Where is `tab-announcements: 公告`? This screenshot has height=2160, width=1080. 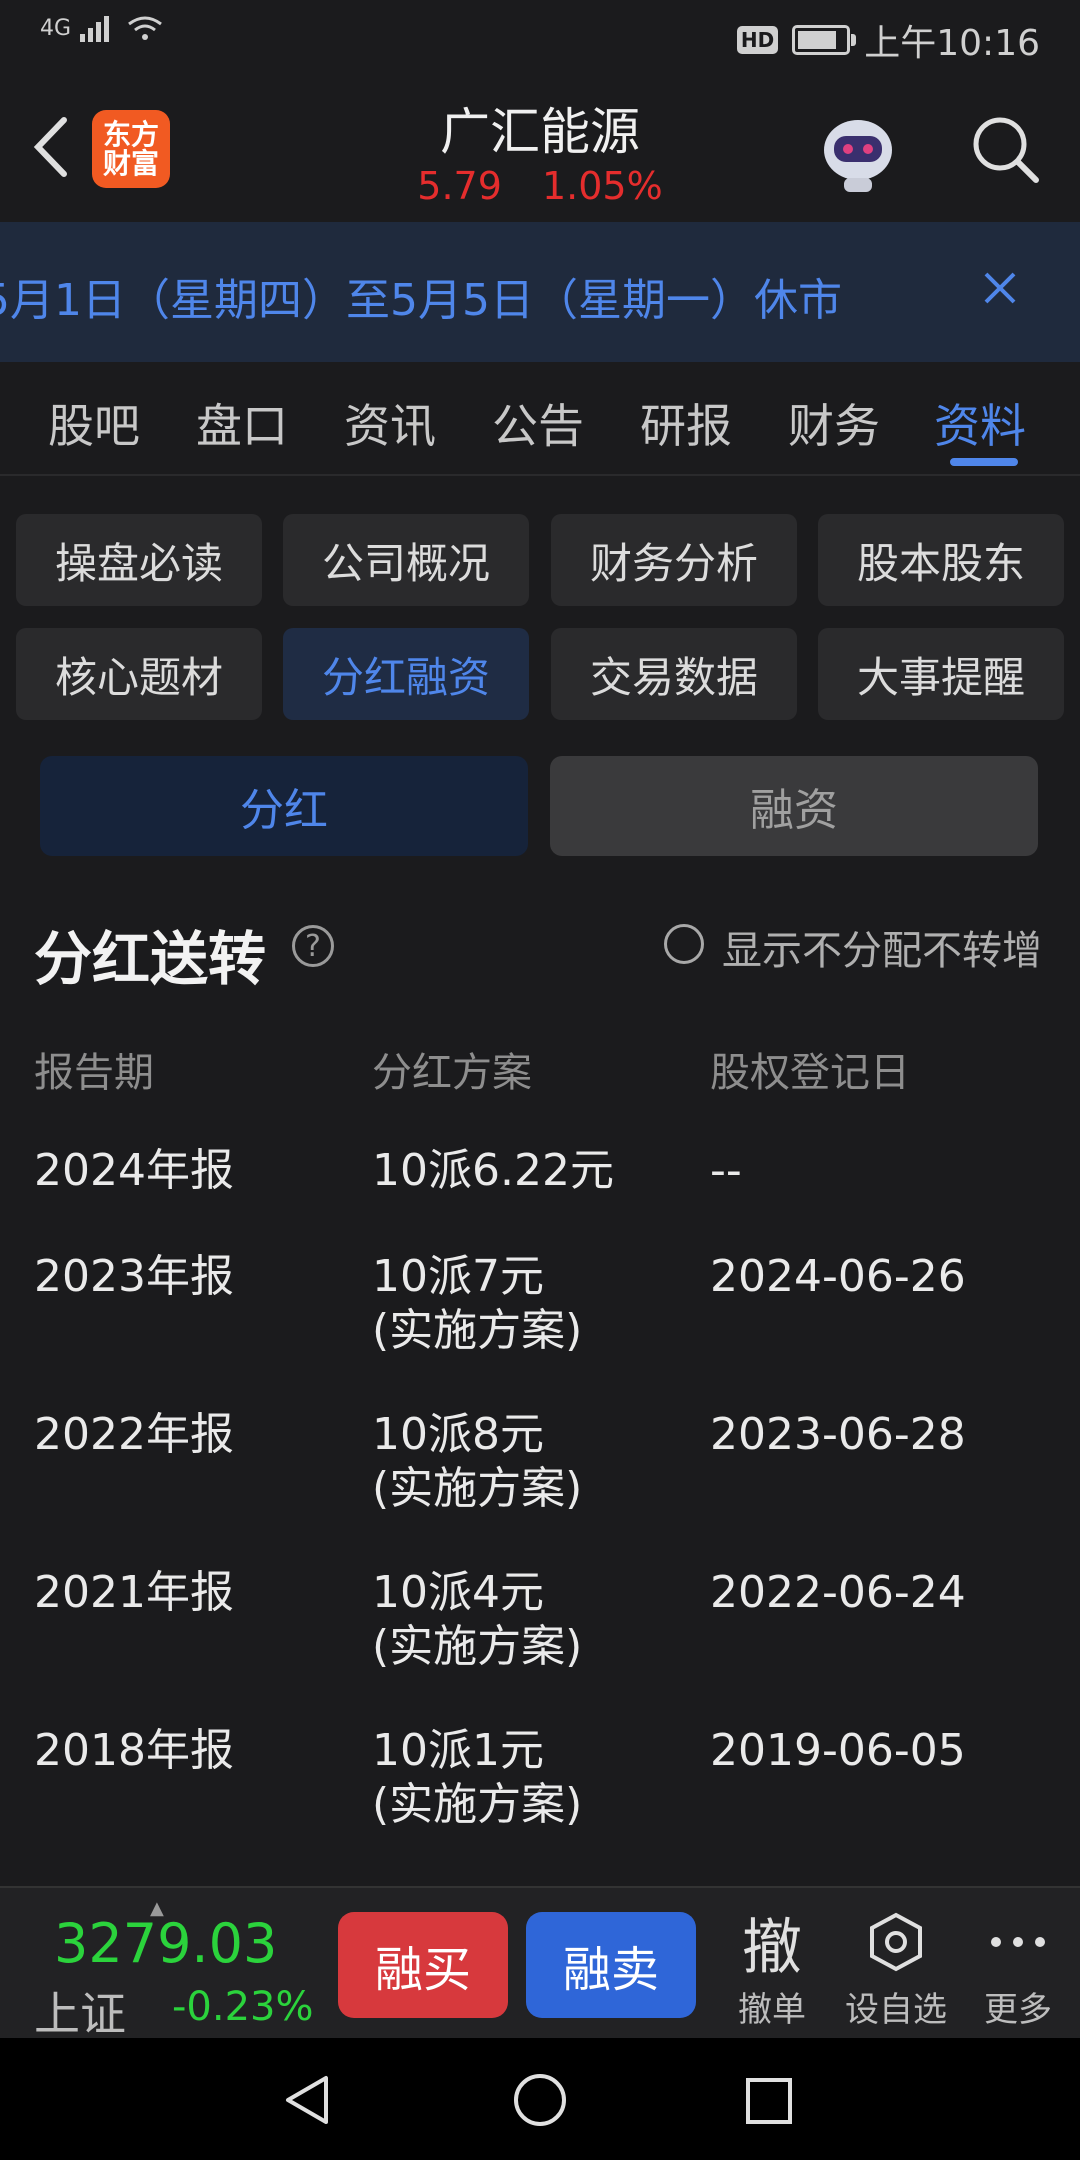 tab-announcements: 公告 is located at coordinates (538, 423).